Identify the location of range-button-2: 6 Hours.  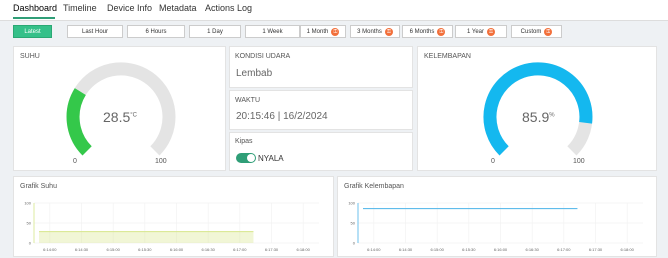
(156, 31).